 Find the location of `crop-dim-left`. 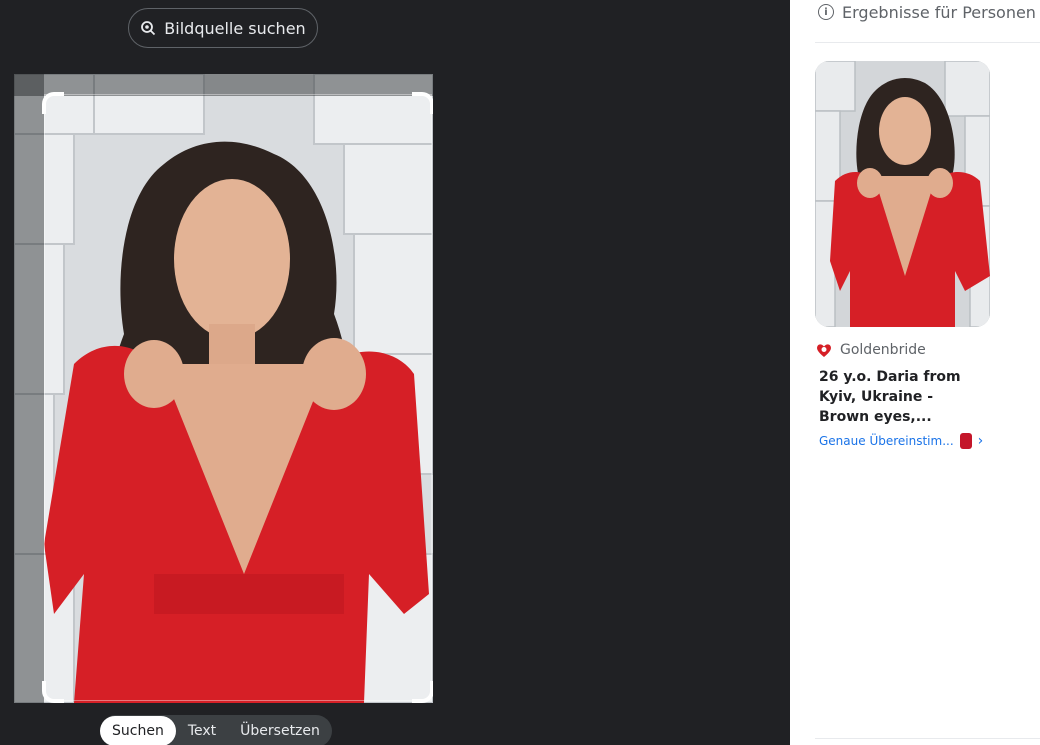

crop-dim-left is located at coordinates (29, 388).